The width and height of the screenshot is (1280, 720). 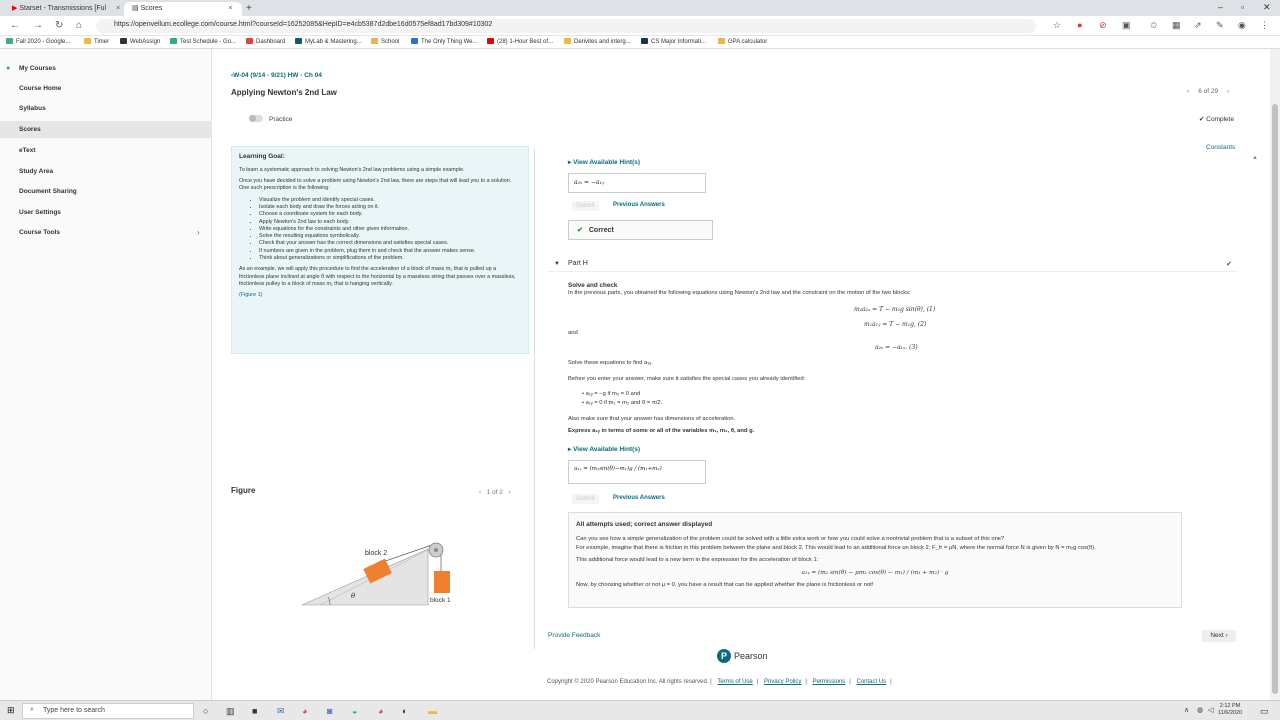 What do you see at coordinates (380, 711) in the screenshot?
I see `chrome-active-icon: ◕` at bounding box center [380, 711].